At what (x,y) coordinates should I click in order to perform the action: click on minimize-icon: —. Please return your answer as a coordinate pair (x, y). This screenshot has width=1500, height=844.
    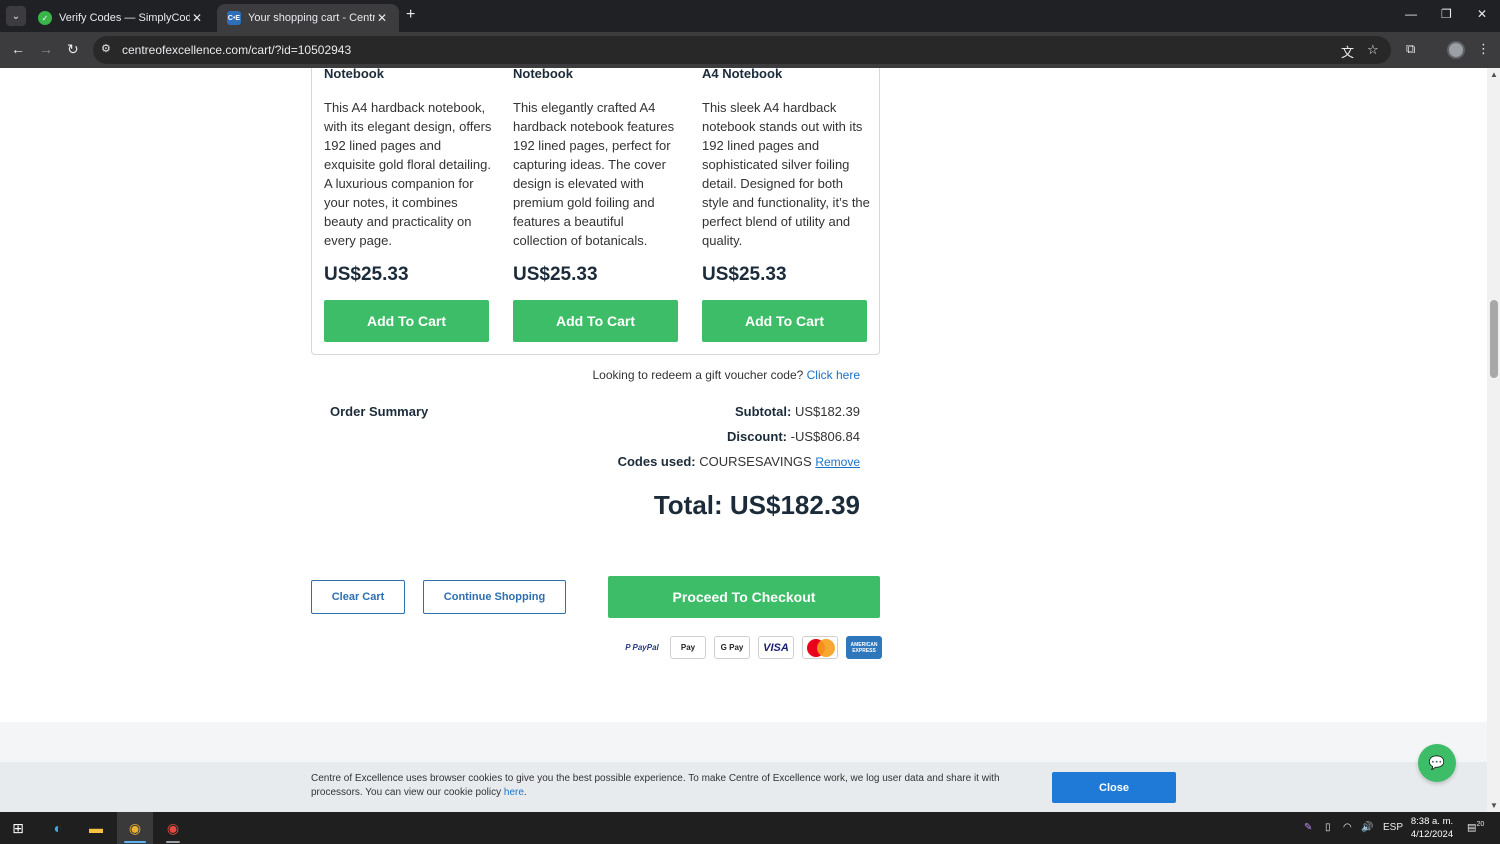
    Looking at the image, I should click on (1411, 14).